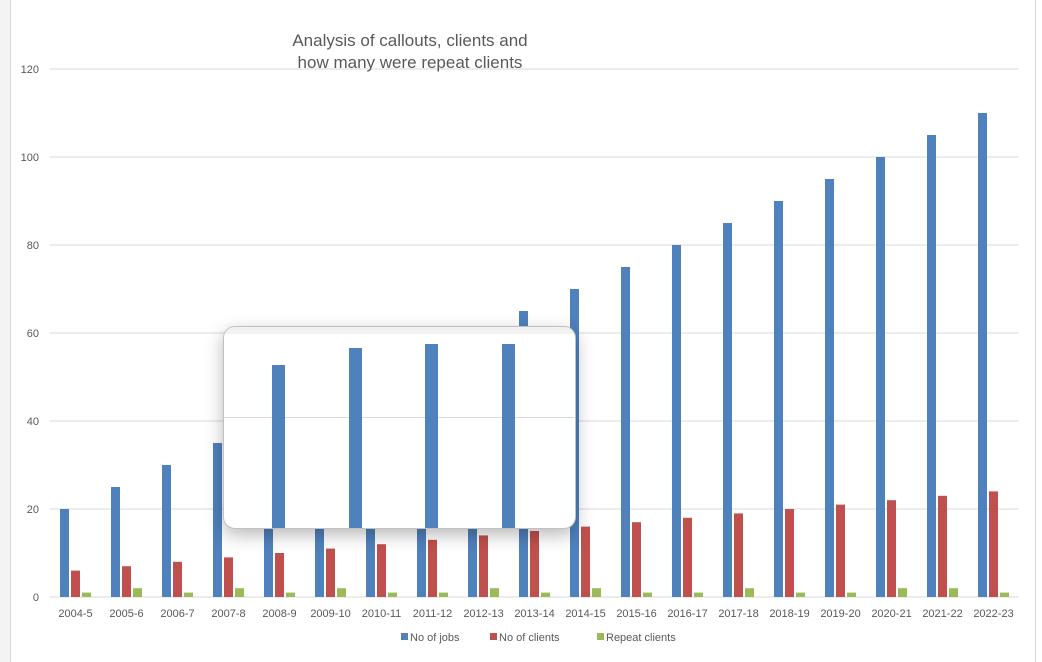 This screenshot has width=1042, height=662. Describe the element at coordinates (33, 246) in the screenshot. I see `y-tick-label: 80` at that location.